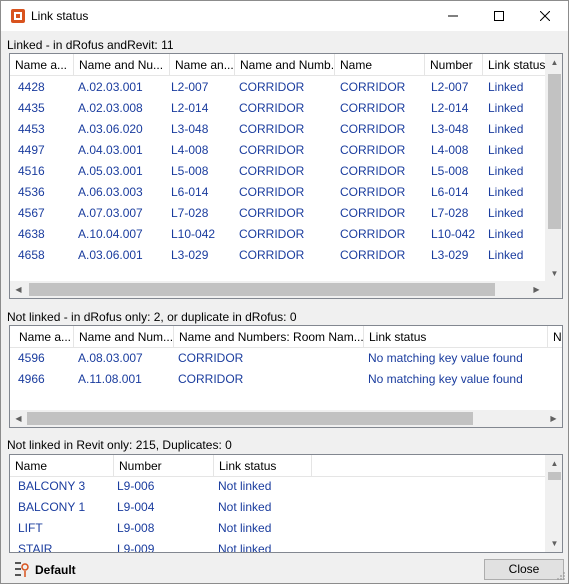 The height and width of the screenshot is (584, 569). I want to click on table-cell: A.10.04.007, so click(110, 234).